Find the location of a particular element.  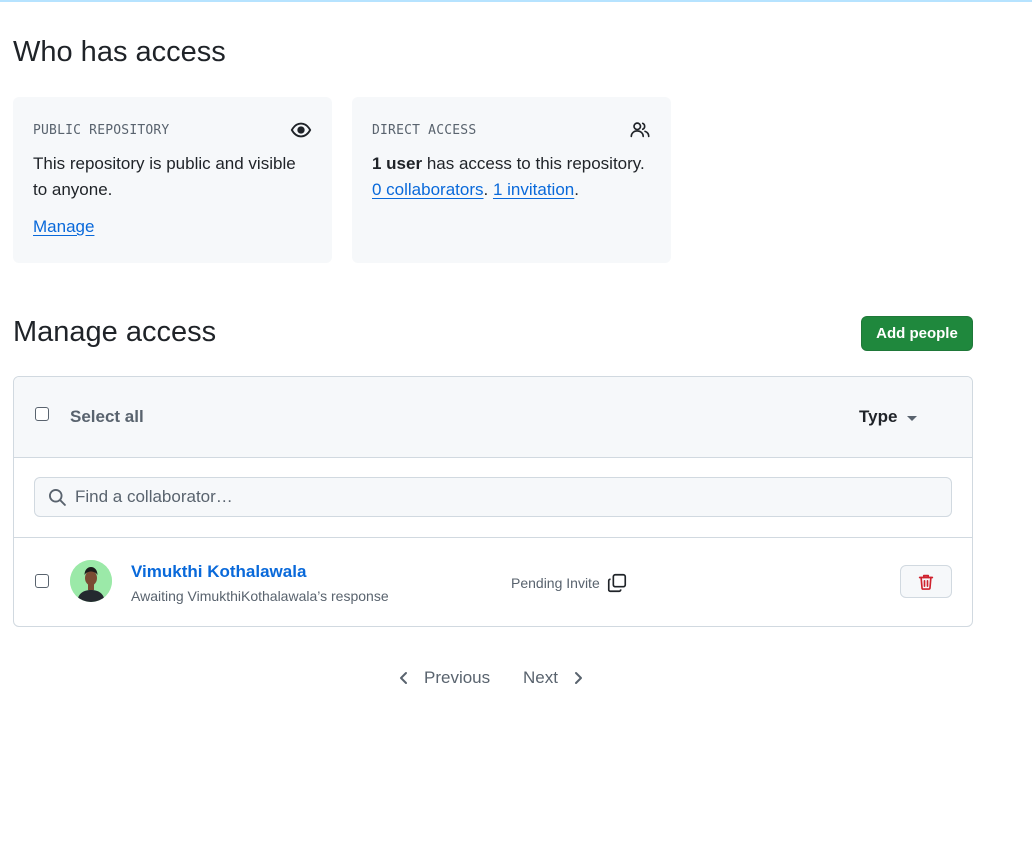

remove-collaborator-button is located at coordinates (926, 581).